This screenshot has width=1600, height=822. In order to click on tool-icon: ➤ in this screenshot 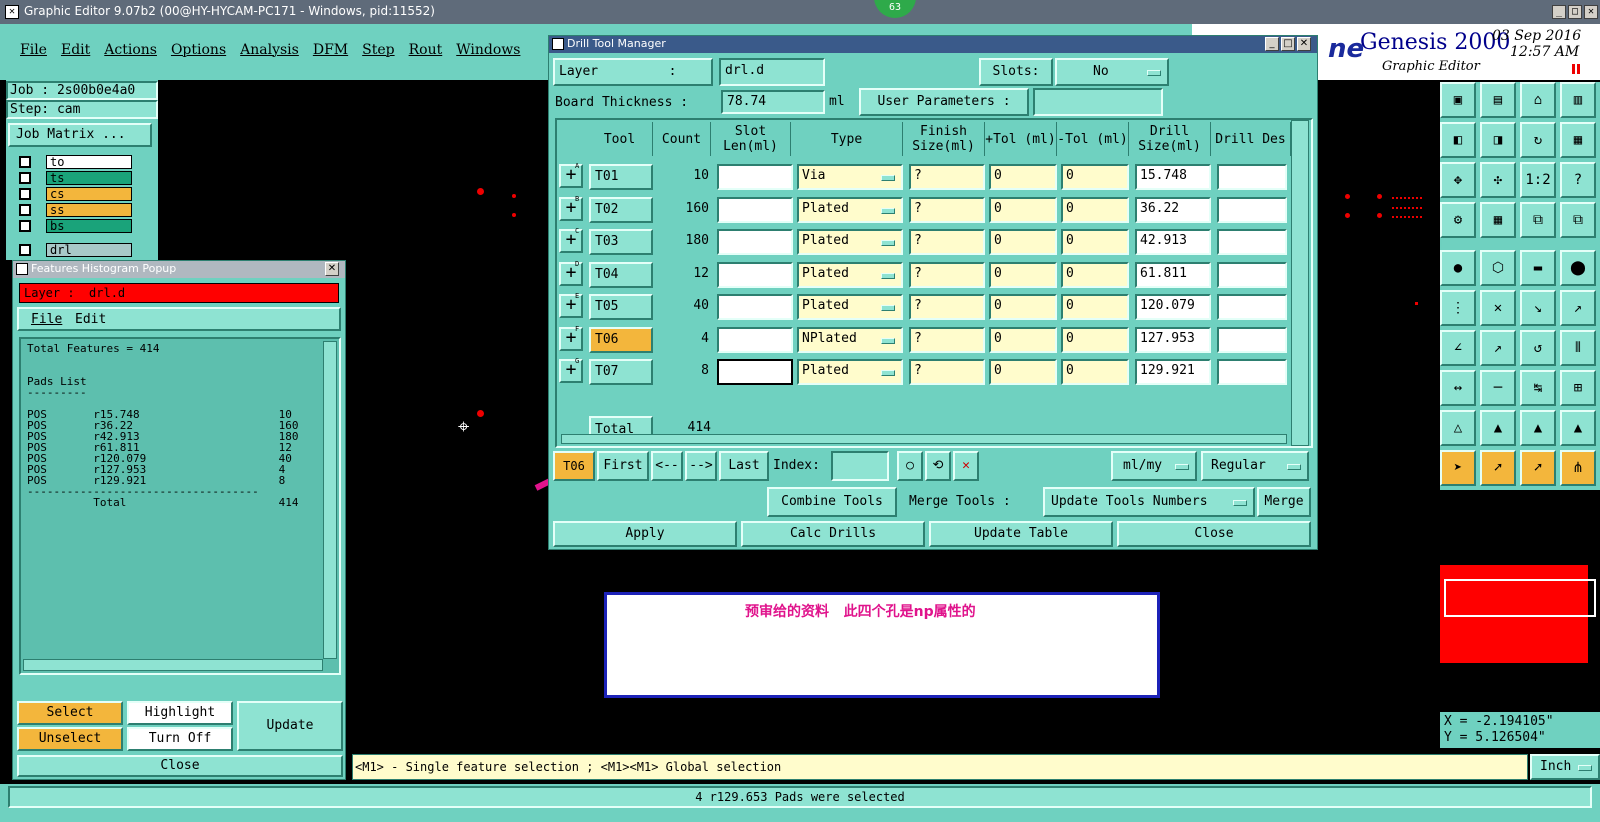, I will do `click(1458, 468)`.